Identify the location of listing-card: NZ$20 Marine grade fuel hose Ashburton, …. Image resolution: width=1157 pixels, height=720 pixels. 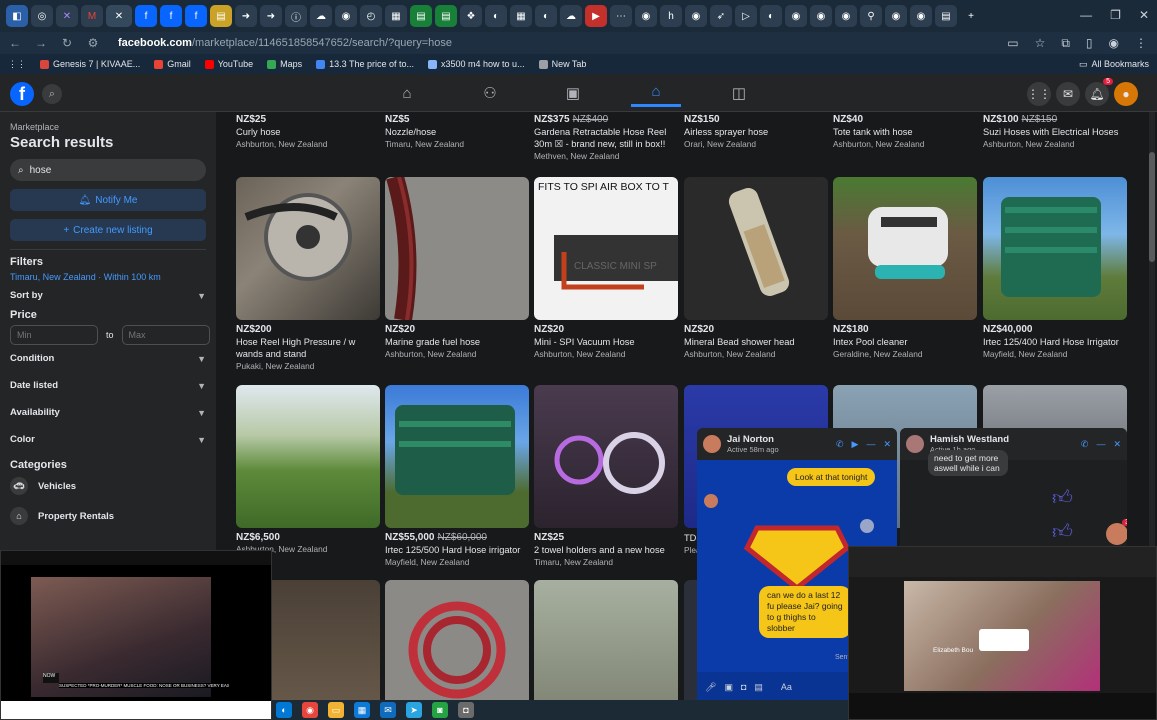
(457, 268).